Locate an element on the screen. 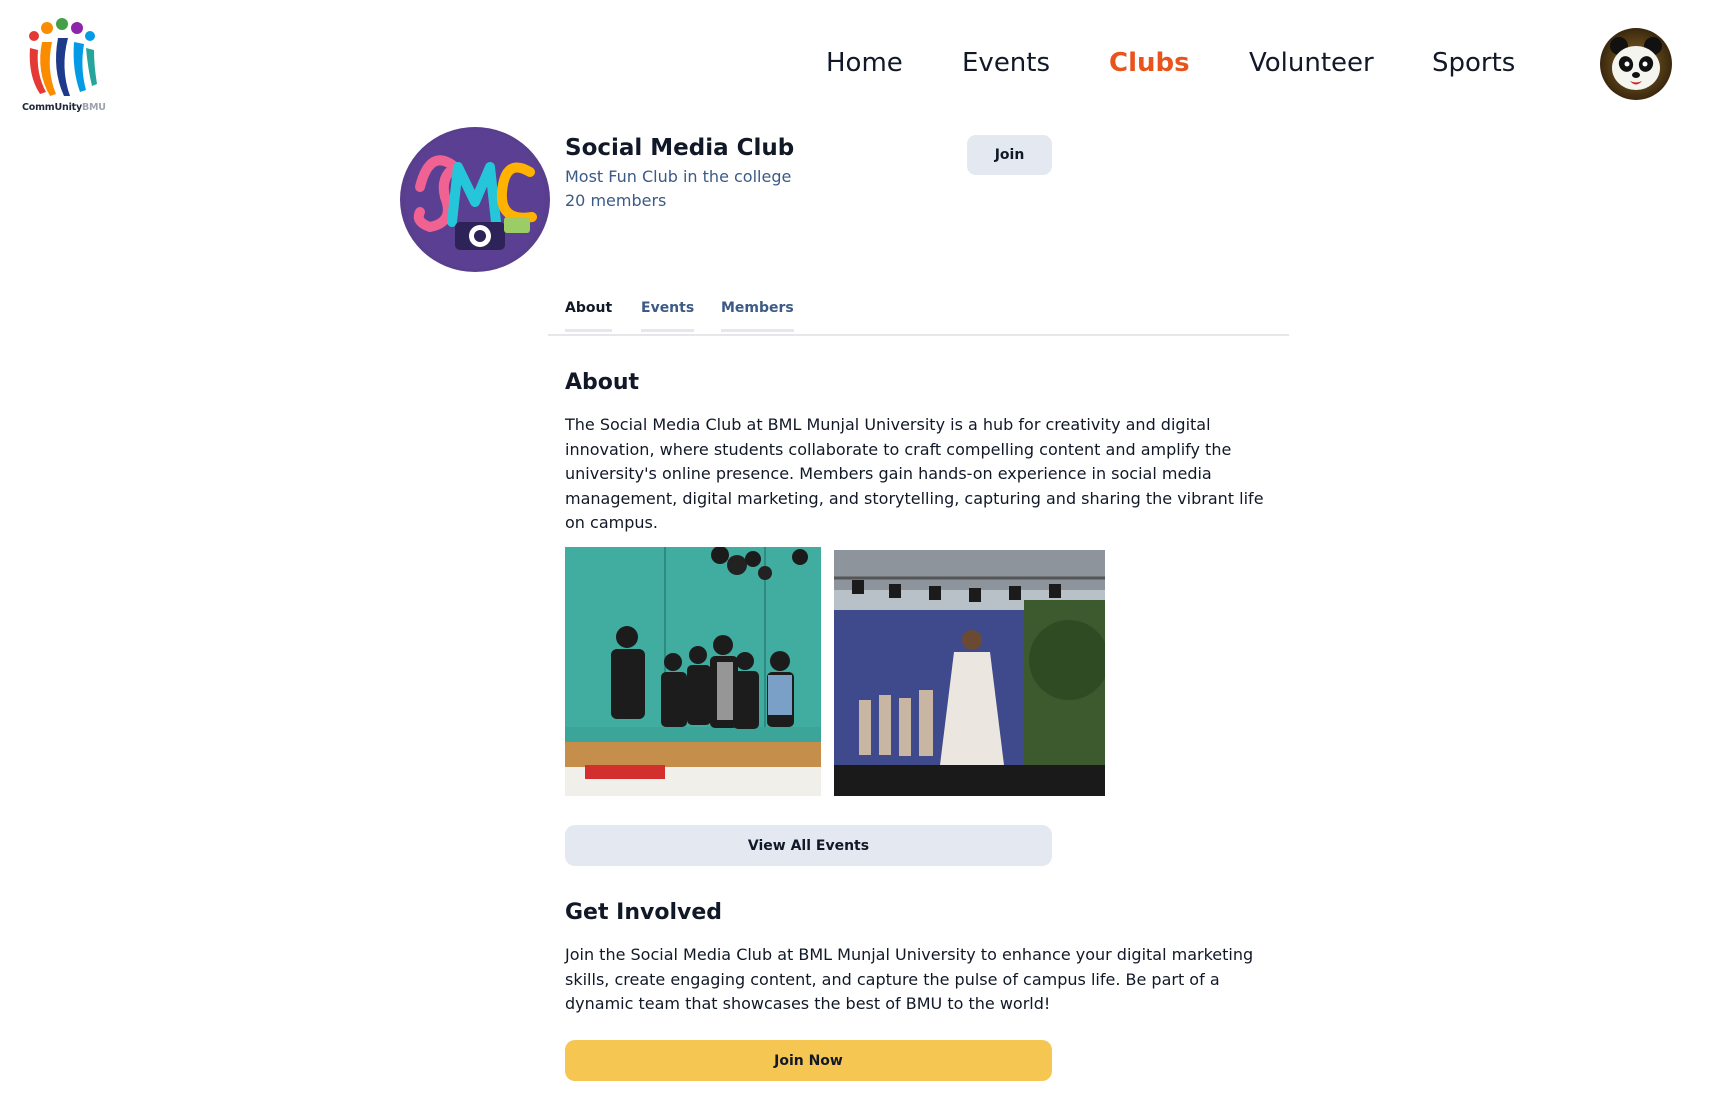  club-member-count: 20 members is located at coordinates (616, 200).